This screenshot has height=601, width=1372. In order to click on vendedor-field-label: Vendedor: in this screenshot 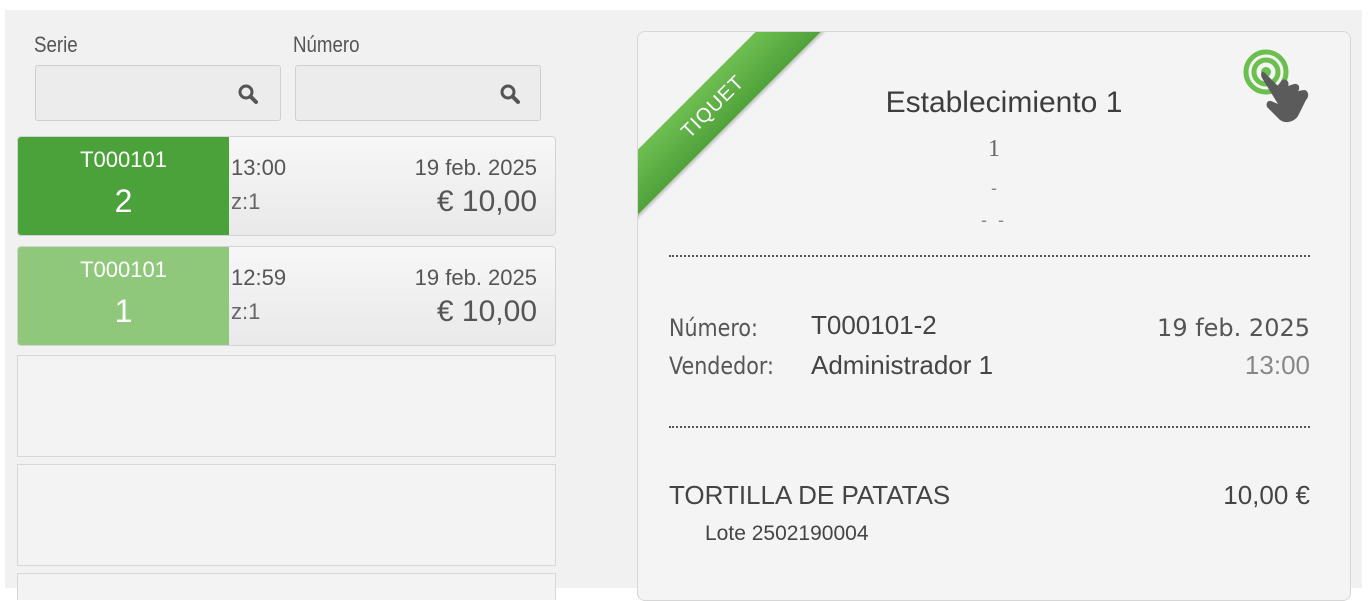, I will do `click(721, 366)`.